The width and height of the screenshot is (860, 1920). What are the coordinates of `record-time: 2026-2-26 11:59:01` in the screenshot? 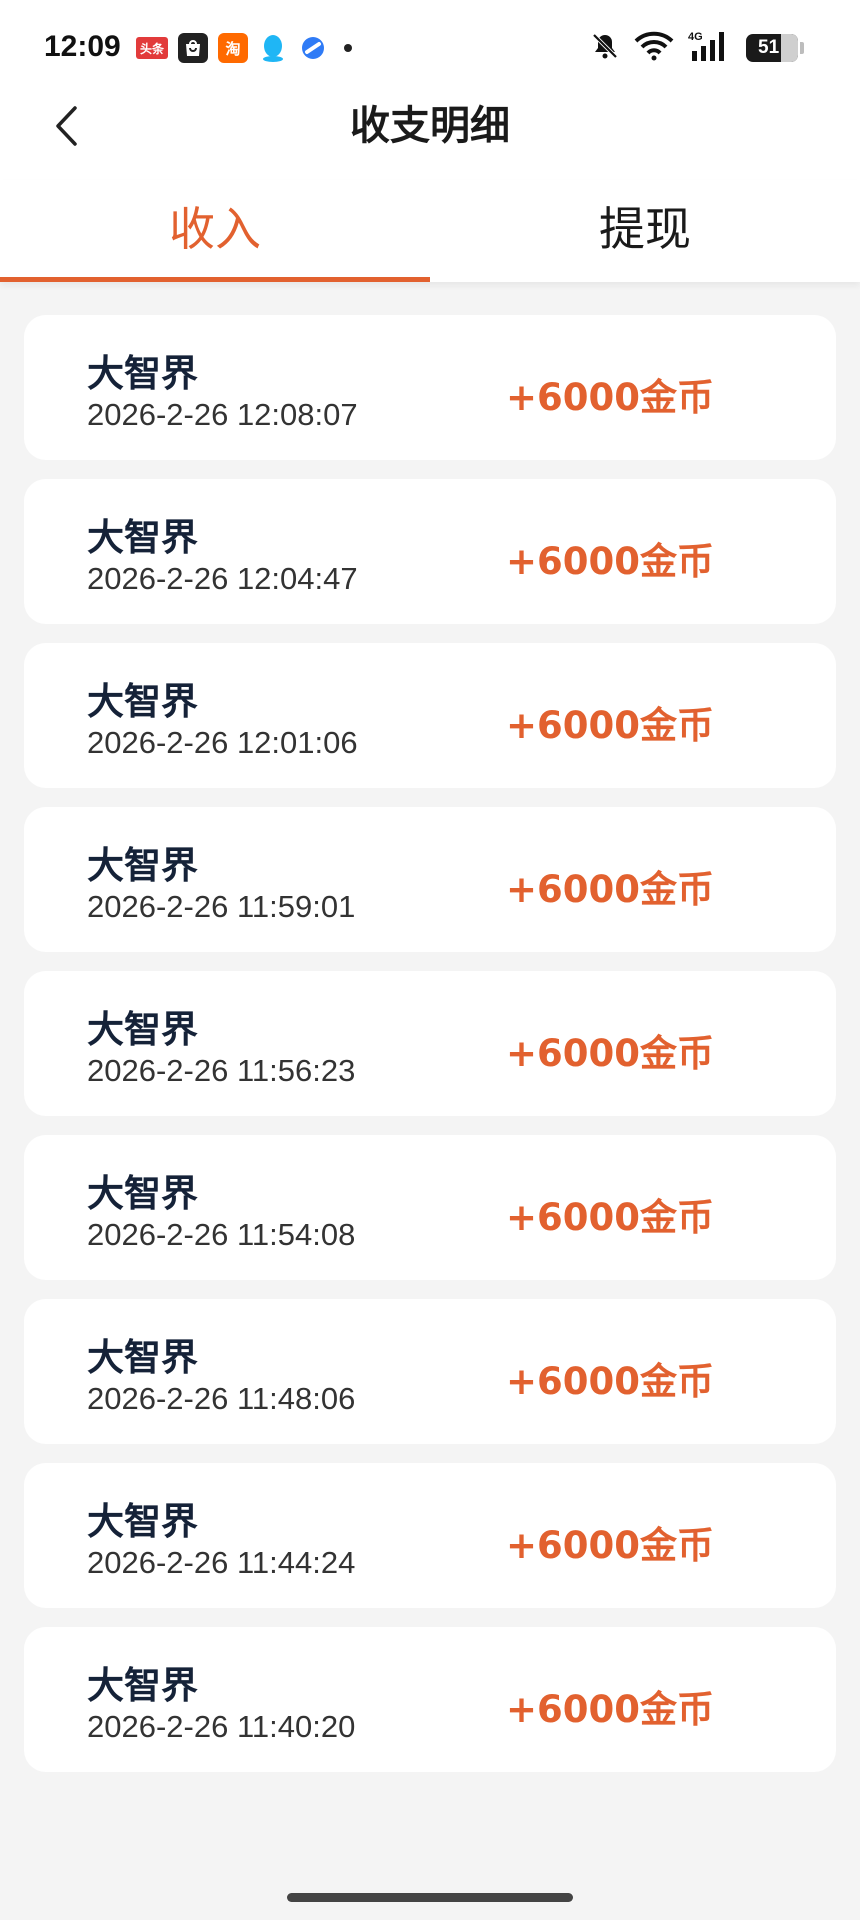 It's located at (221, 906).